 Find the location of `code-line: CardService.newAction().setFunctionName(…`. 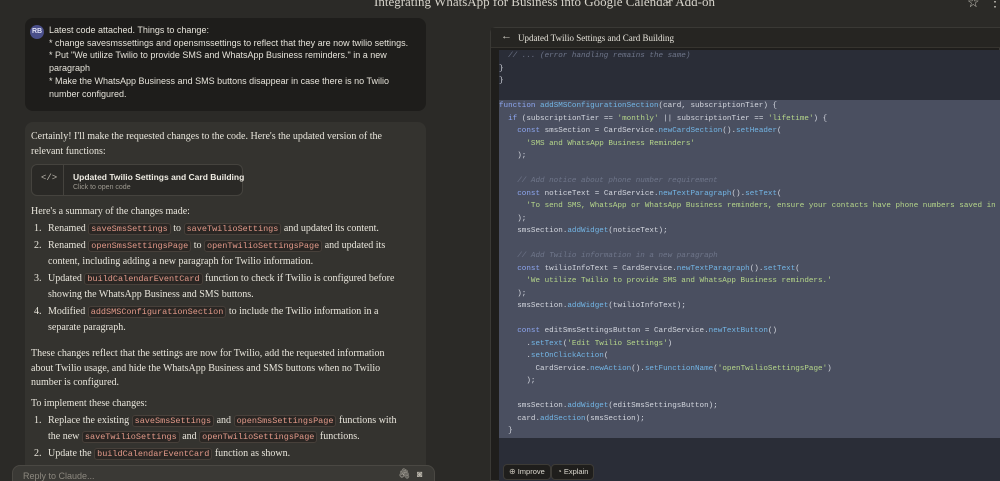

code-line: CardService.newAction().setFunctionName(… is located at coordinates (749, 368).